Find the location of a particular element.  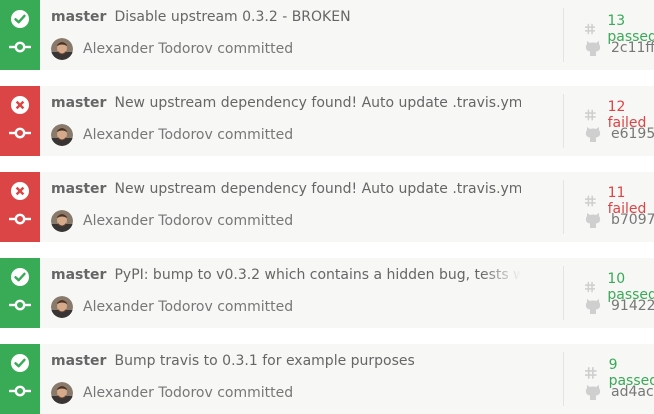

commit-link: e6195ac is located at coordinates (619, 134).